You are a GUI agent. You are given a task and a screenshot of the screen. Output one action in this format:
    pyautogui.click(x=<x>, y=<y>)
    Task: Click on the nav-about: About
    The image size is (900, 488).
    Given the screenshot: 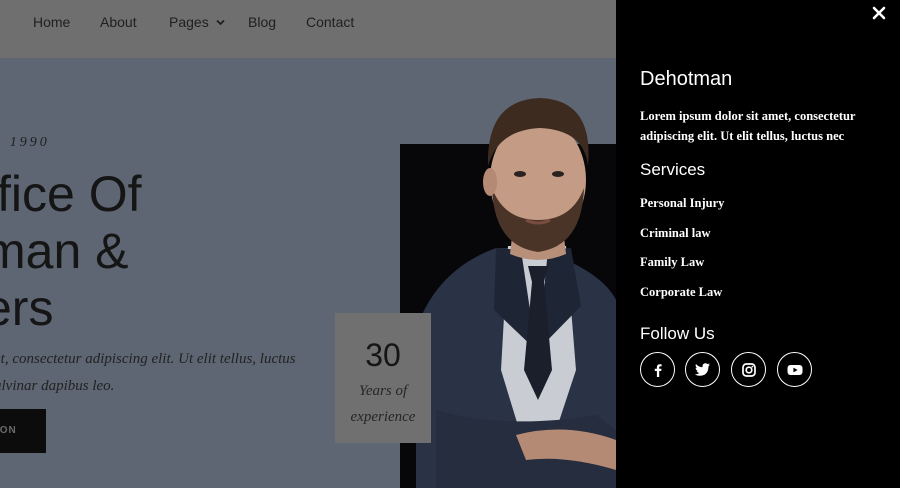 What is the action you would take?
    pyautogui.click(x=118, y=22)
    